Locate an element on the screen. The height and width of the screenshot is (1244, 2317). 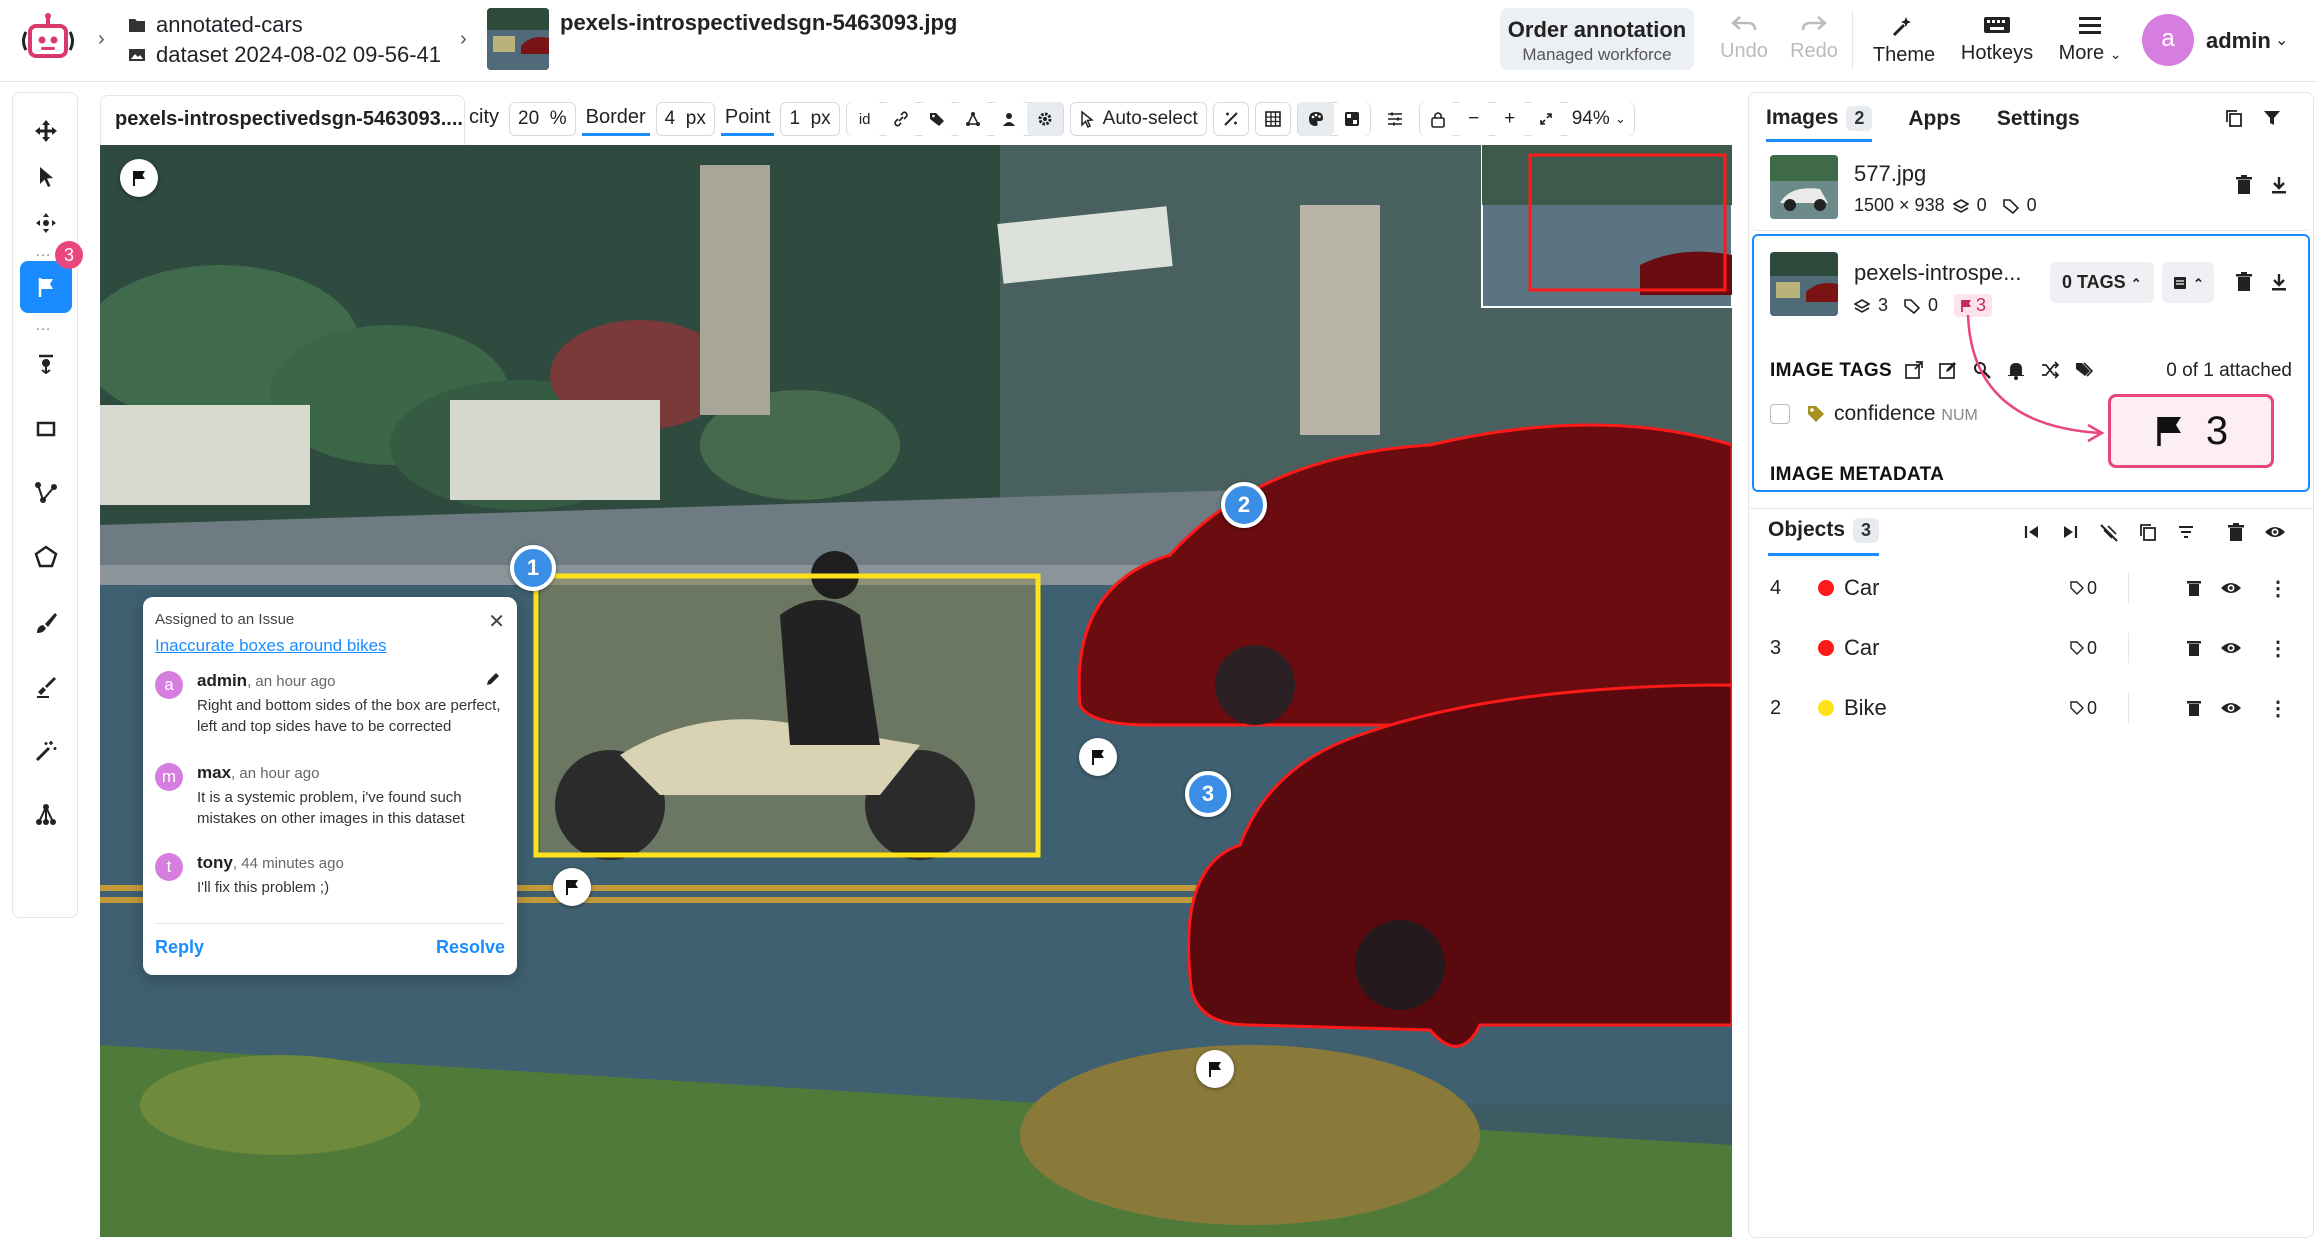
tab-apps: Apps is located at coordinates (1934, 119).